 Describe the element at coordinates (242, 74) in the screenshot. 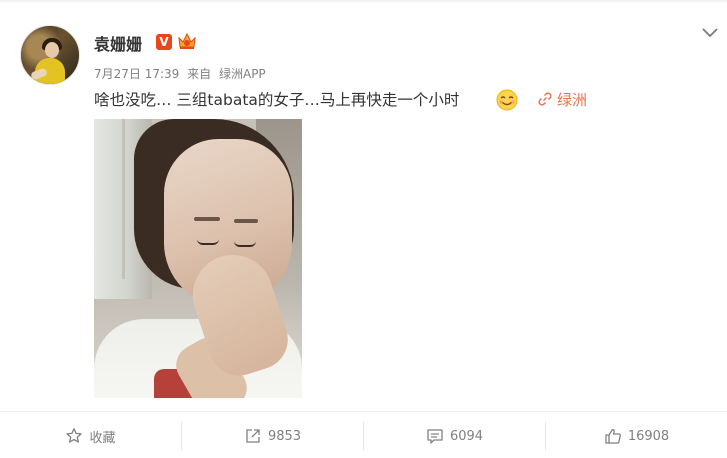

I see `post-source: 绿洲APP` at that location.